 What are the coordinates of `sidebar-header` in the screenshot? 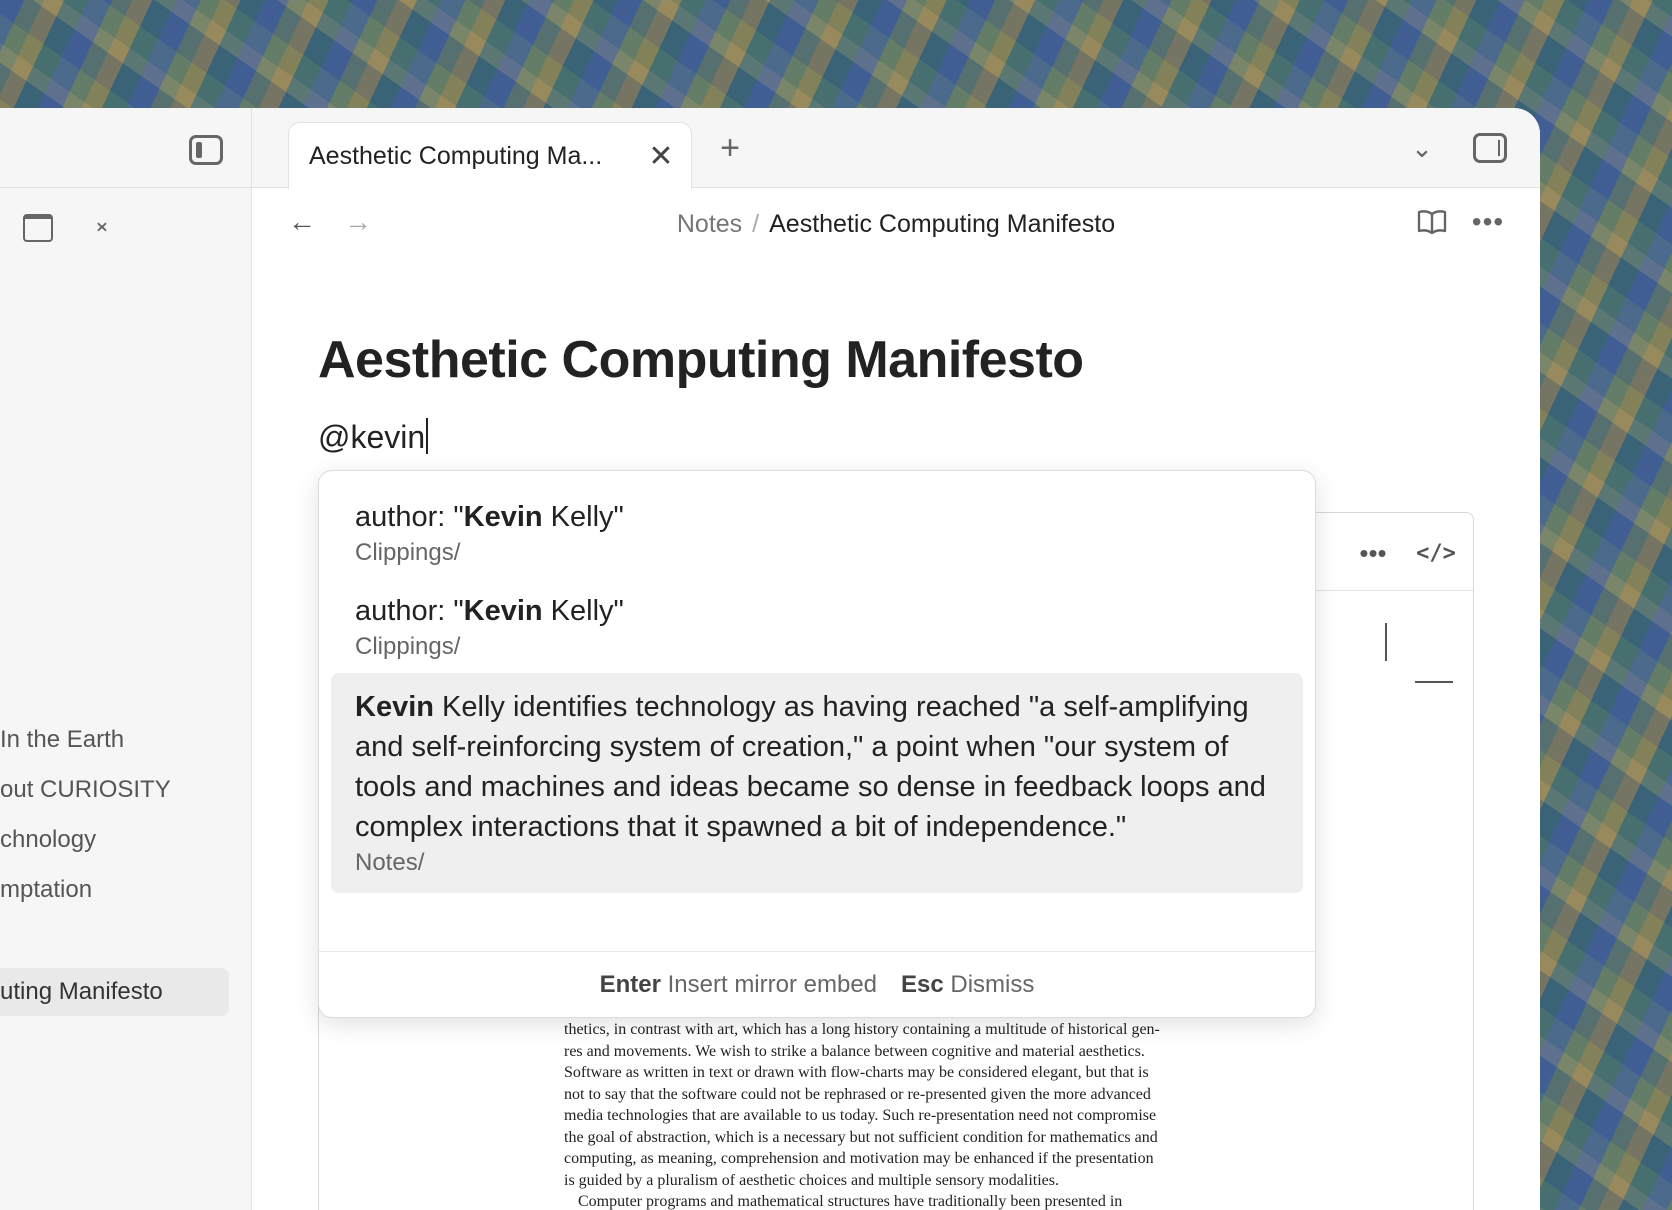 It's located at (126, 148).